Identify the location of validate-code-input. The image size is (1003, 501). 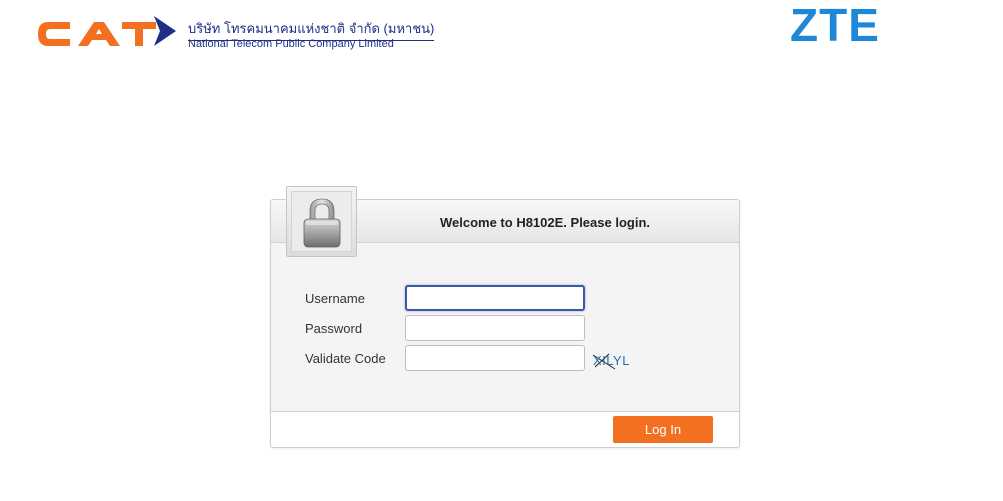
(495, 358).